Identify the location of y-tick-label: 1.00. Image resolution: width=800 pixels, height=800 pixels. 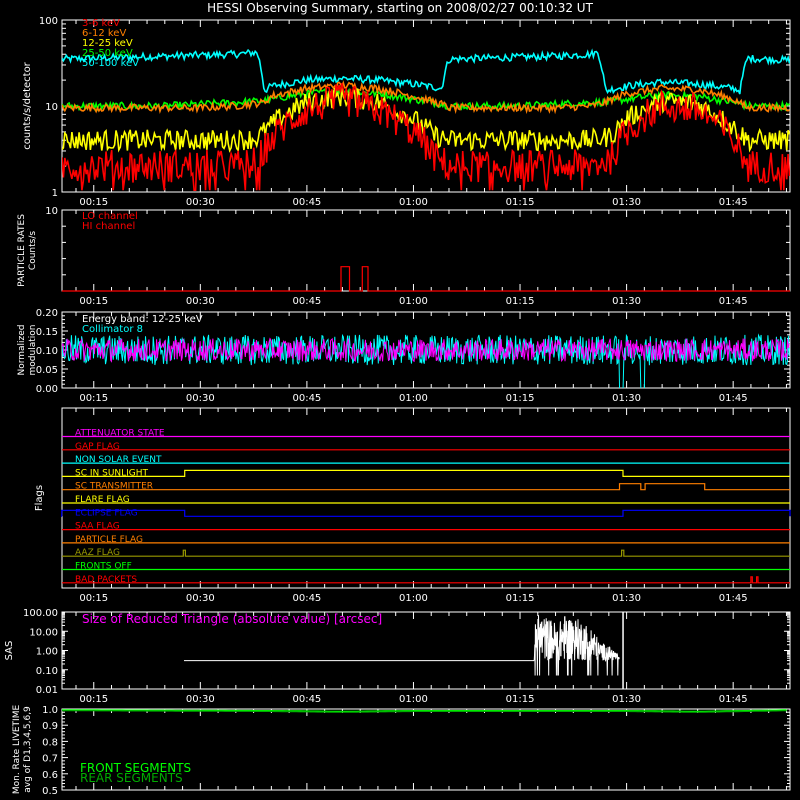
(47, 652).